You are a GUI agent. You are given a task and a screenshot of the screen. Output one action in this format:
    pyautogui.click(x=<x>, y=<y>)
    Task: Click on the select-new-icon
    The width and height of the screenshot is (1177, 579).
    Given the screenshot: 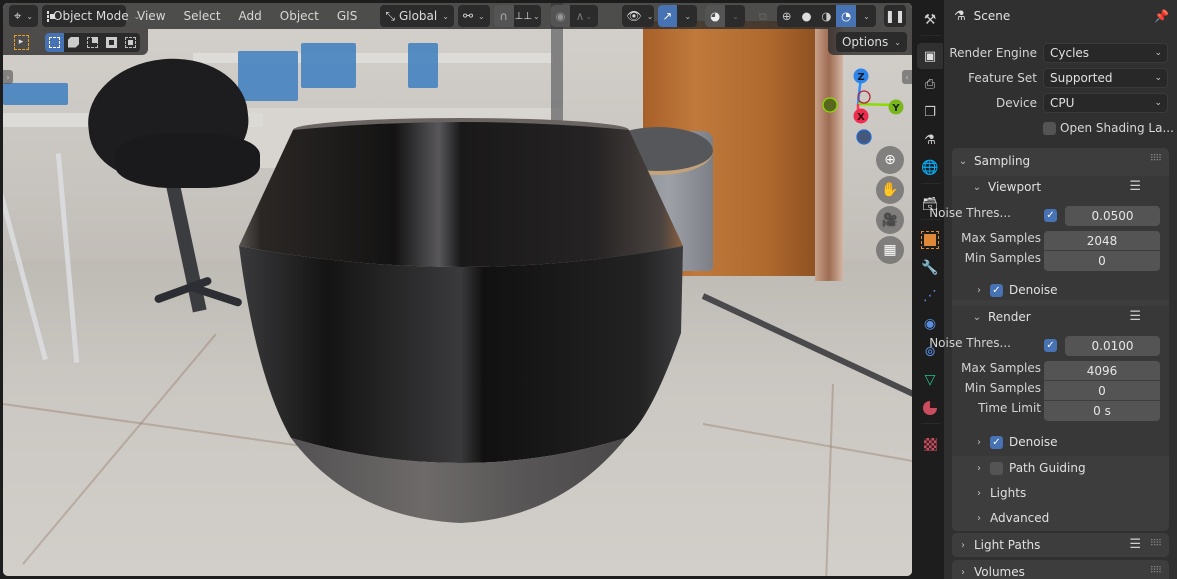 What is the action you would take?
    pyautogui.click(x=54, y=42)
    